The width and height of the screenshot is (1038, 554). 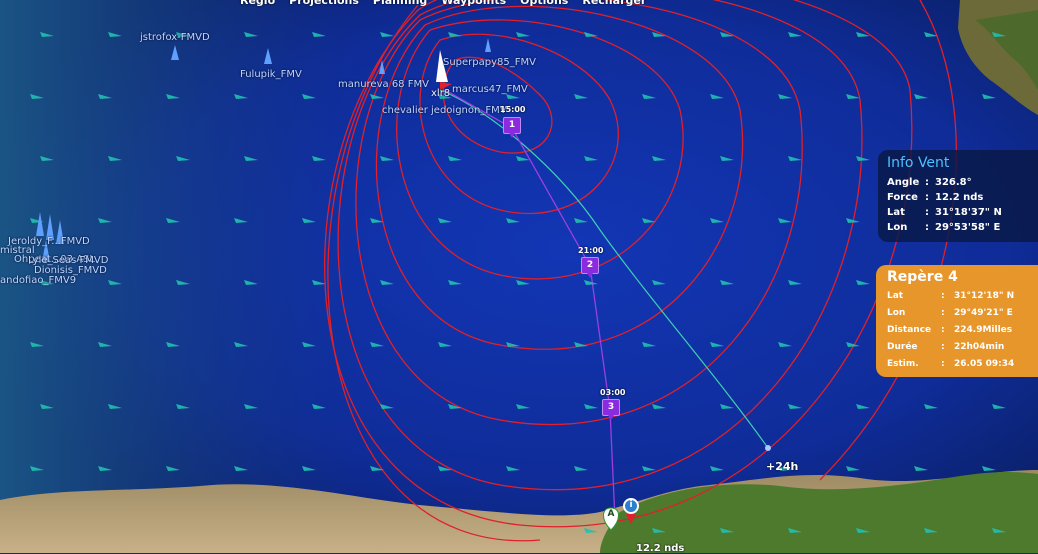 What do you see at coordinates (929, 182) in the screenshot?
I see `wind-info-row: Angle: 326.8°` at bounding box center [929, 182].